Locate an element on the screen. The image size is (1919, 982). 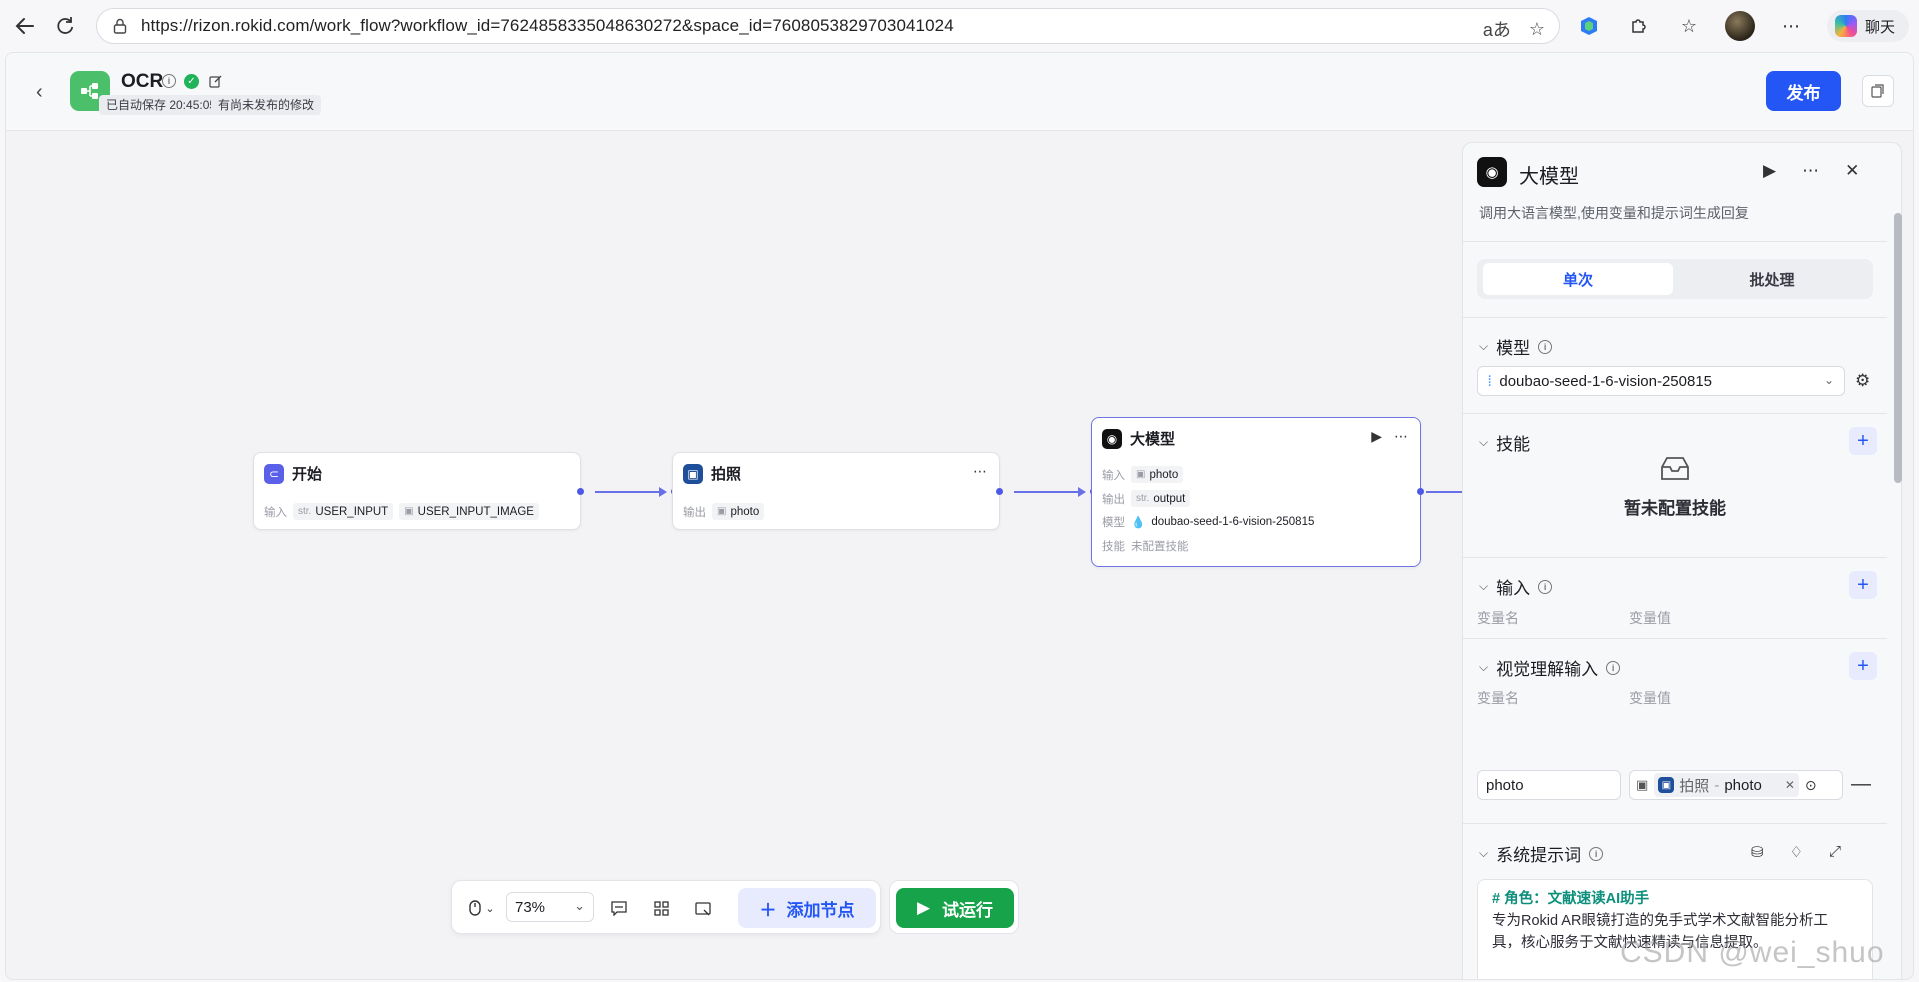
panel-title: 大模型 is located at coordinates (1549, 177).